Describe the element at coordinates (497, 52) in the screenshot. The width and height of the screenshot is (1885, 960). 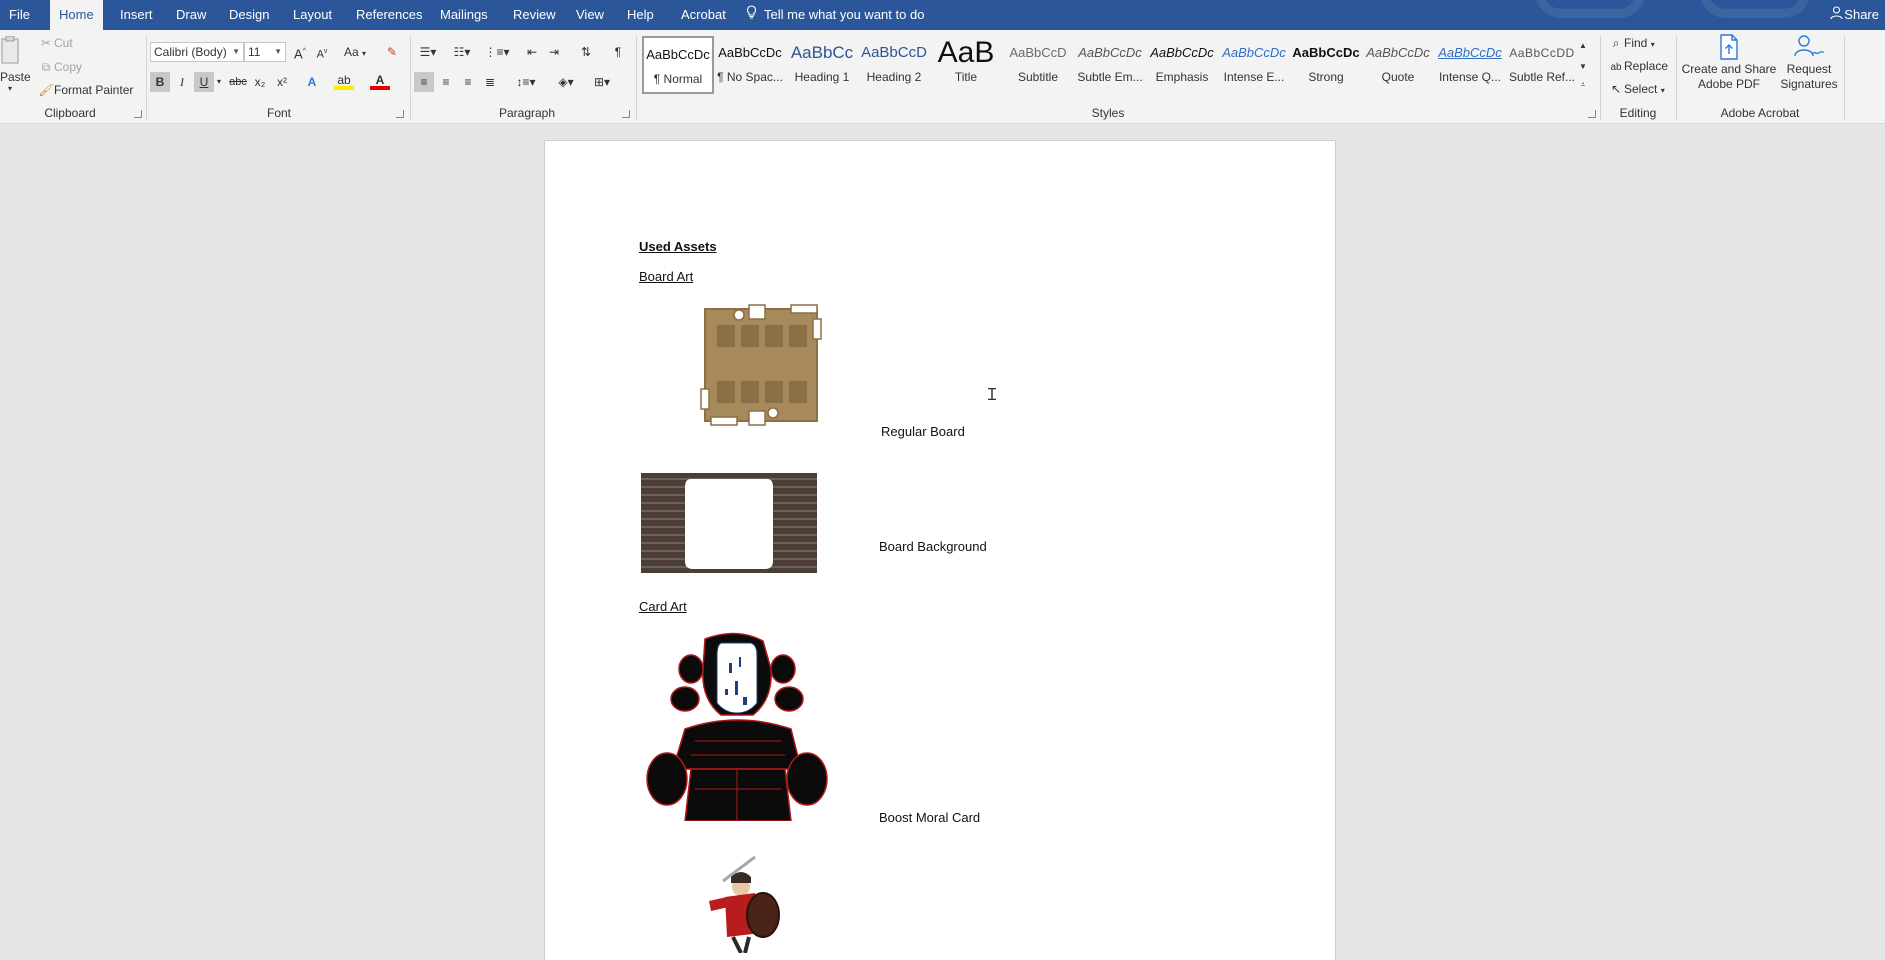
I see `multilevel-list-icon: ⋮≡▾` at that location.